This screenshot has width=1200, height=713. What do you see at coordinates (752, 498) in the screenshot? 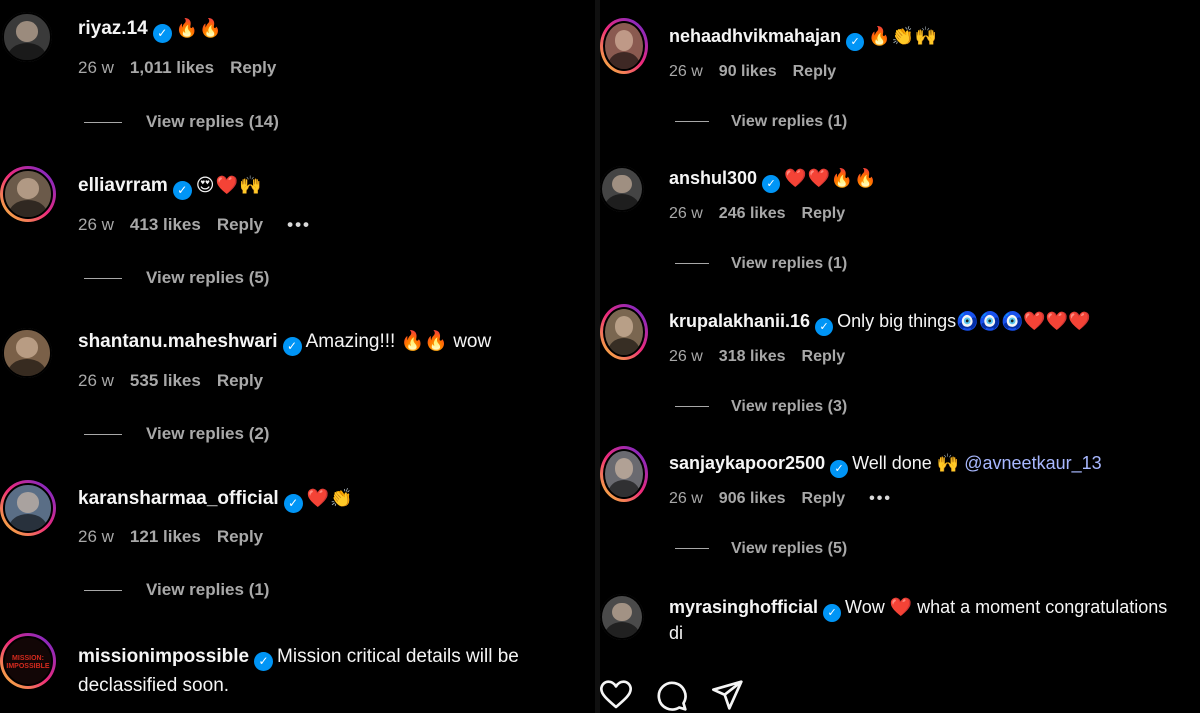
I see `comment-likes: 906 likes` at bounding box center [752, 498].